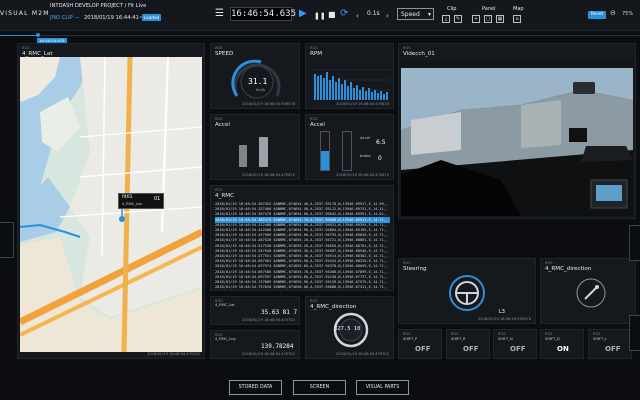 The width and height of the screenshot is (640, 400). I want to click on marker-sub: 4_RMC_Lon, so click(132, 204).